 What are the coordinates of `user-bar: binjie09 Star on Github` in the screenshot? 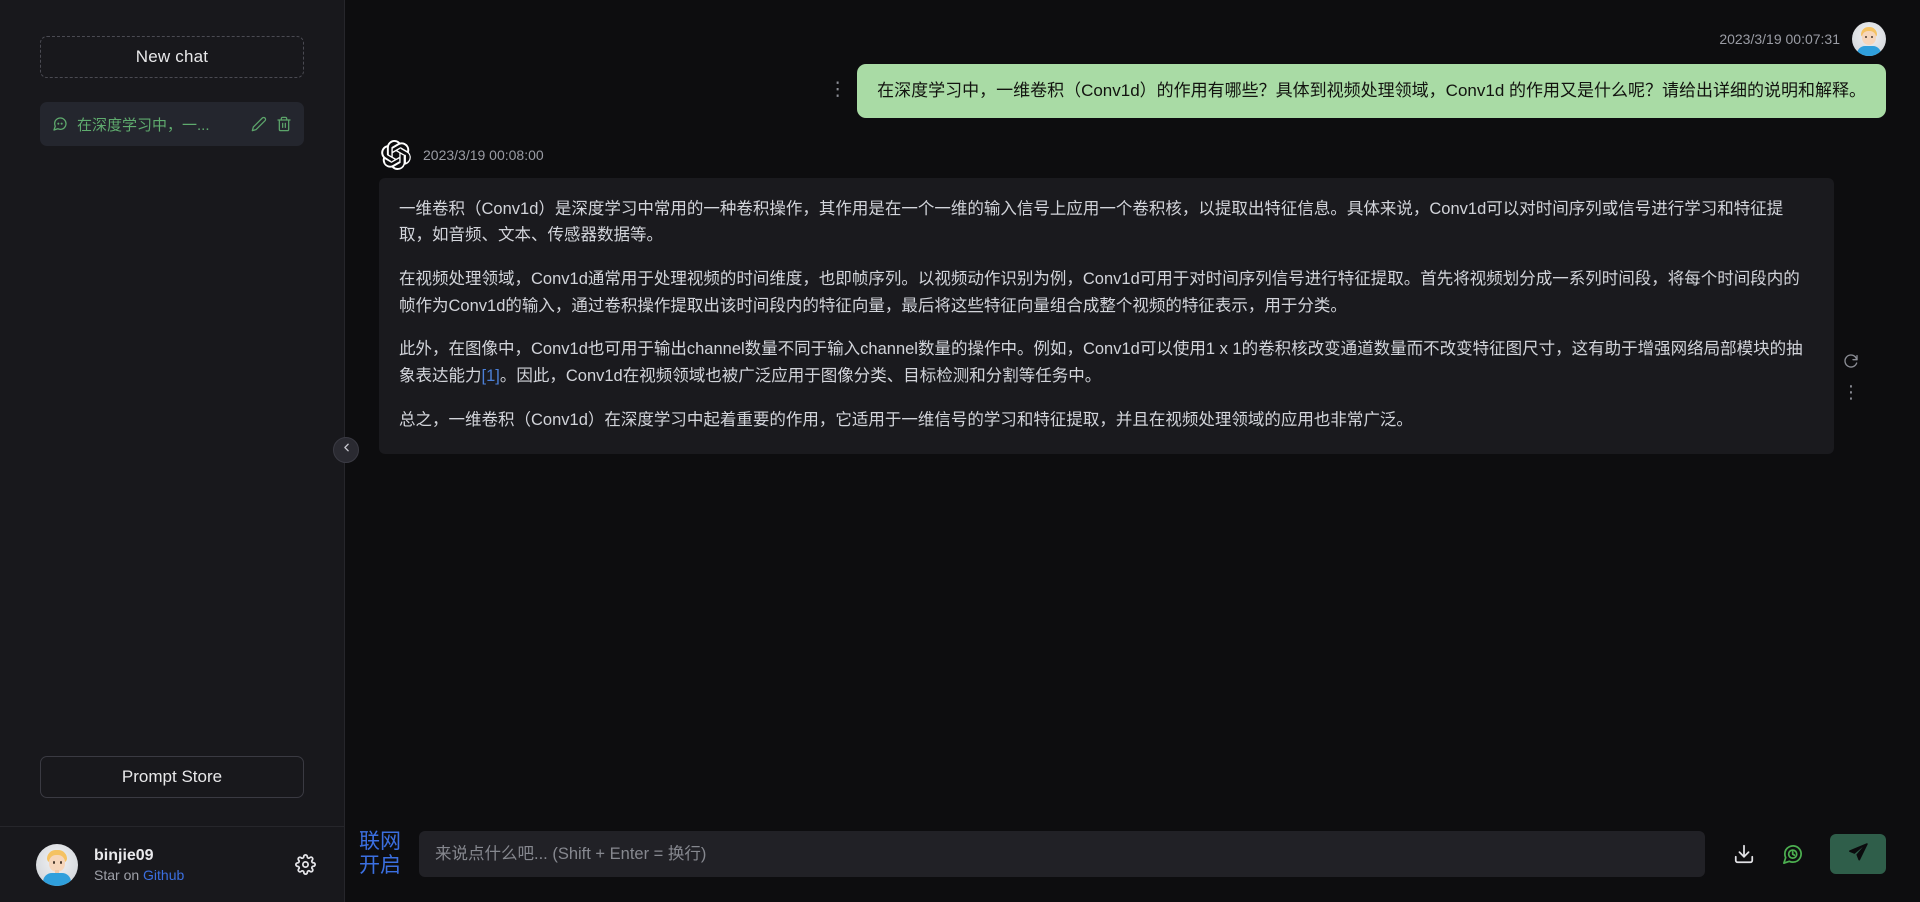 It's located at (172, 864).